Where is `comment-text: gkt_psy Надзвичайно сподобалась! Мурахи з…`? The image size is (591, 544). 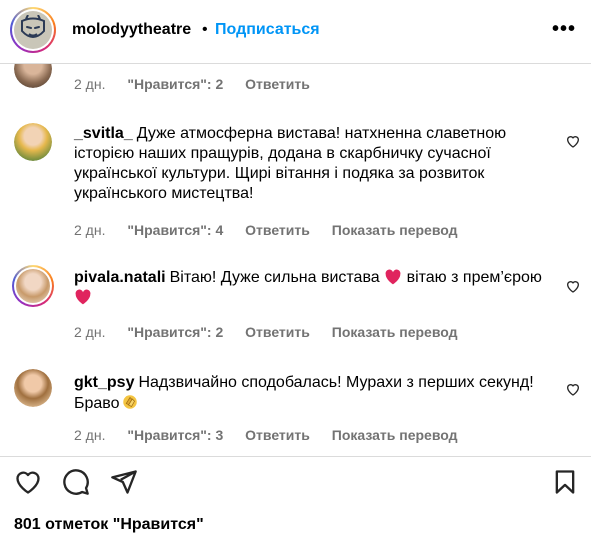 comment-text: gkt_psy Надзвичайно сподобалась! Мурахи з… is located at coordinates (309, 393).